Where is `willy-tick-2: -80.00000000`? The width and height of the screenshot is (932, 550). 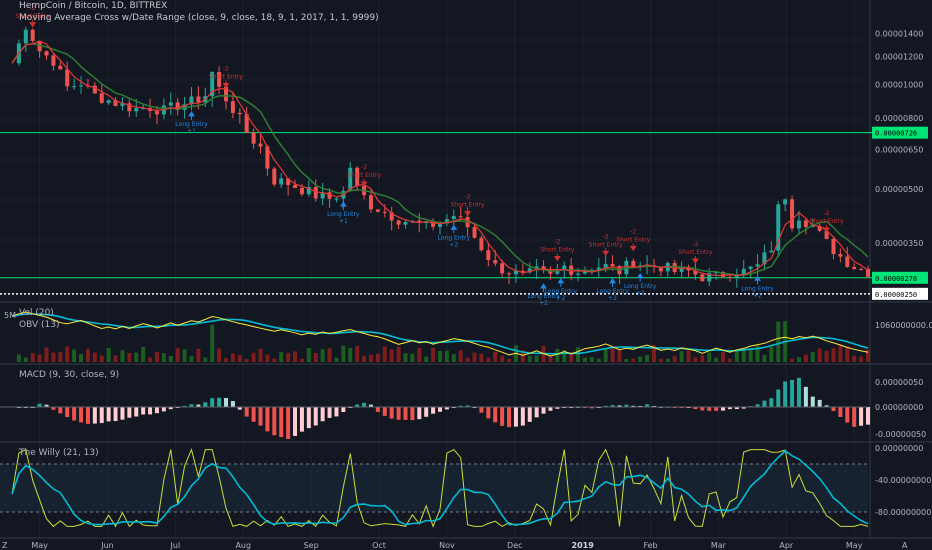 willy-tick-2: -80.00000000 is located at coordinates (903, 512).